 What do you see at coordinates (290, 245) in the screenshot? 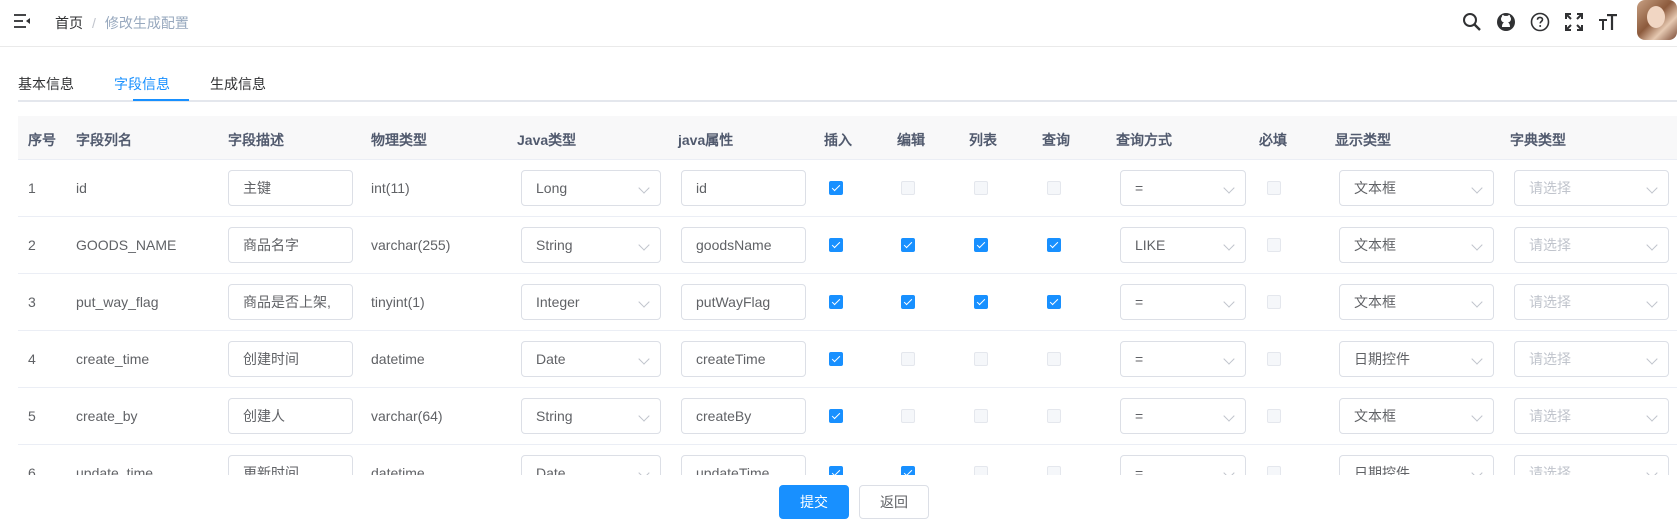
I see `field-desc-input: 商品名字` at bounding box center [290, 245].